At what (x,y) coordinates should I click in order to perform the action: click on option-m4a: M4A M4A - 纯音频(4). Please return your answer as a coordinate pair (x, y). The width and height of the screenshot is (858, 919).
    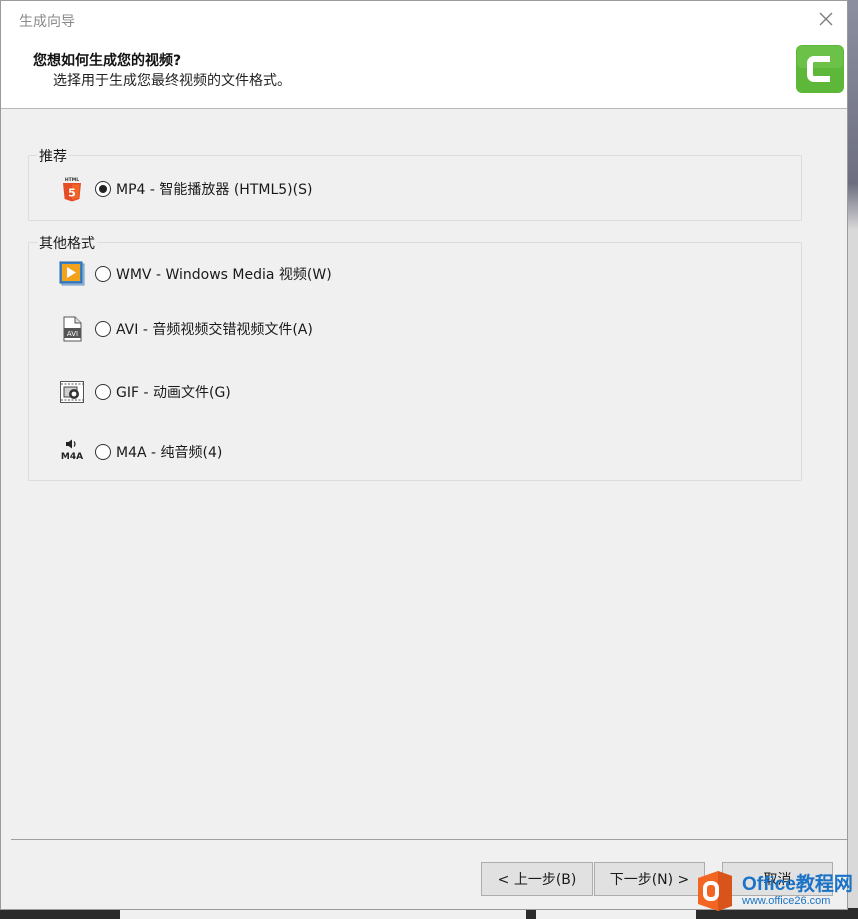
    Looking at the image, I should click on (141, 452).